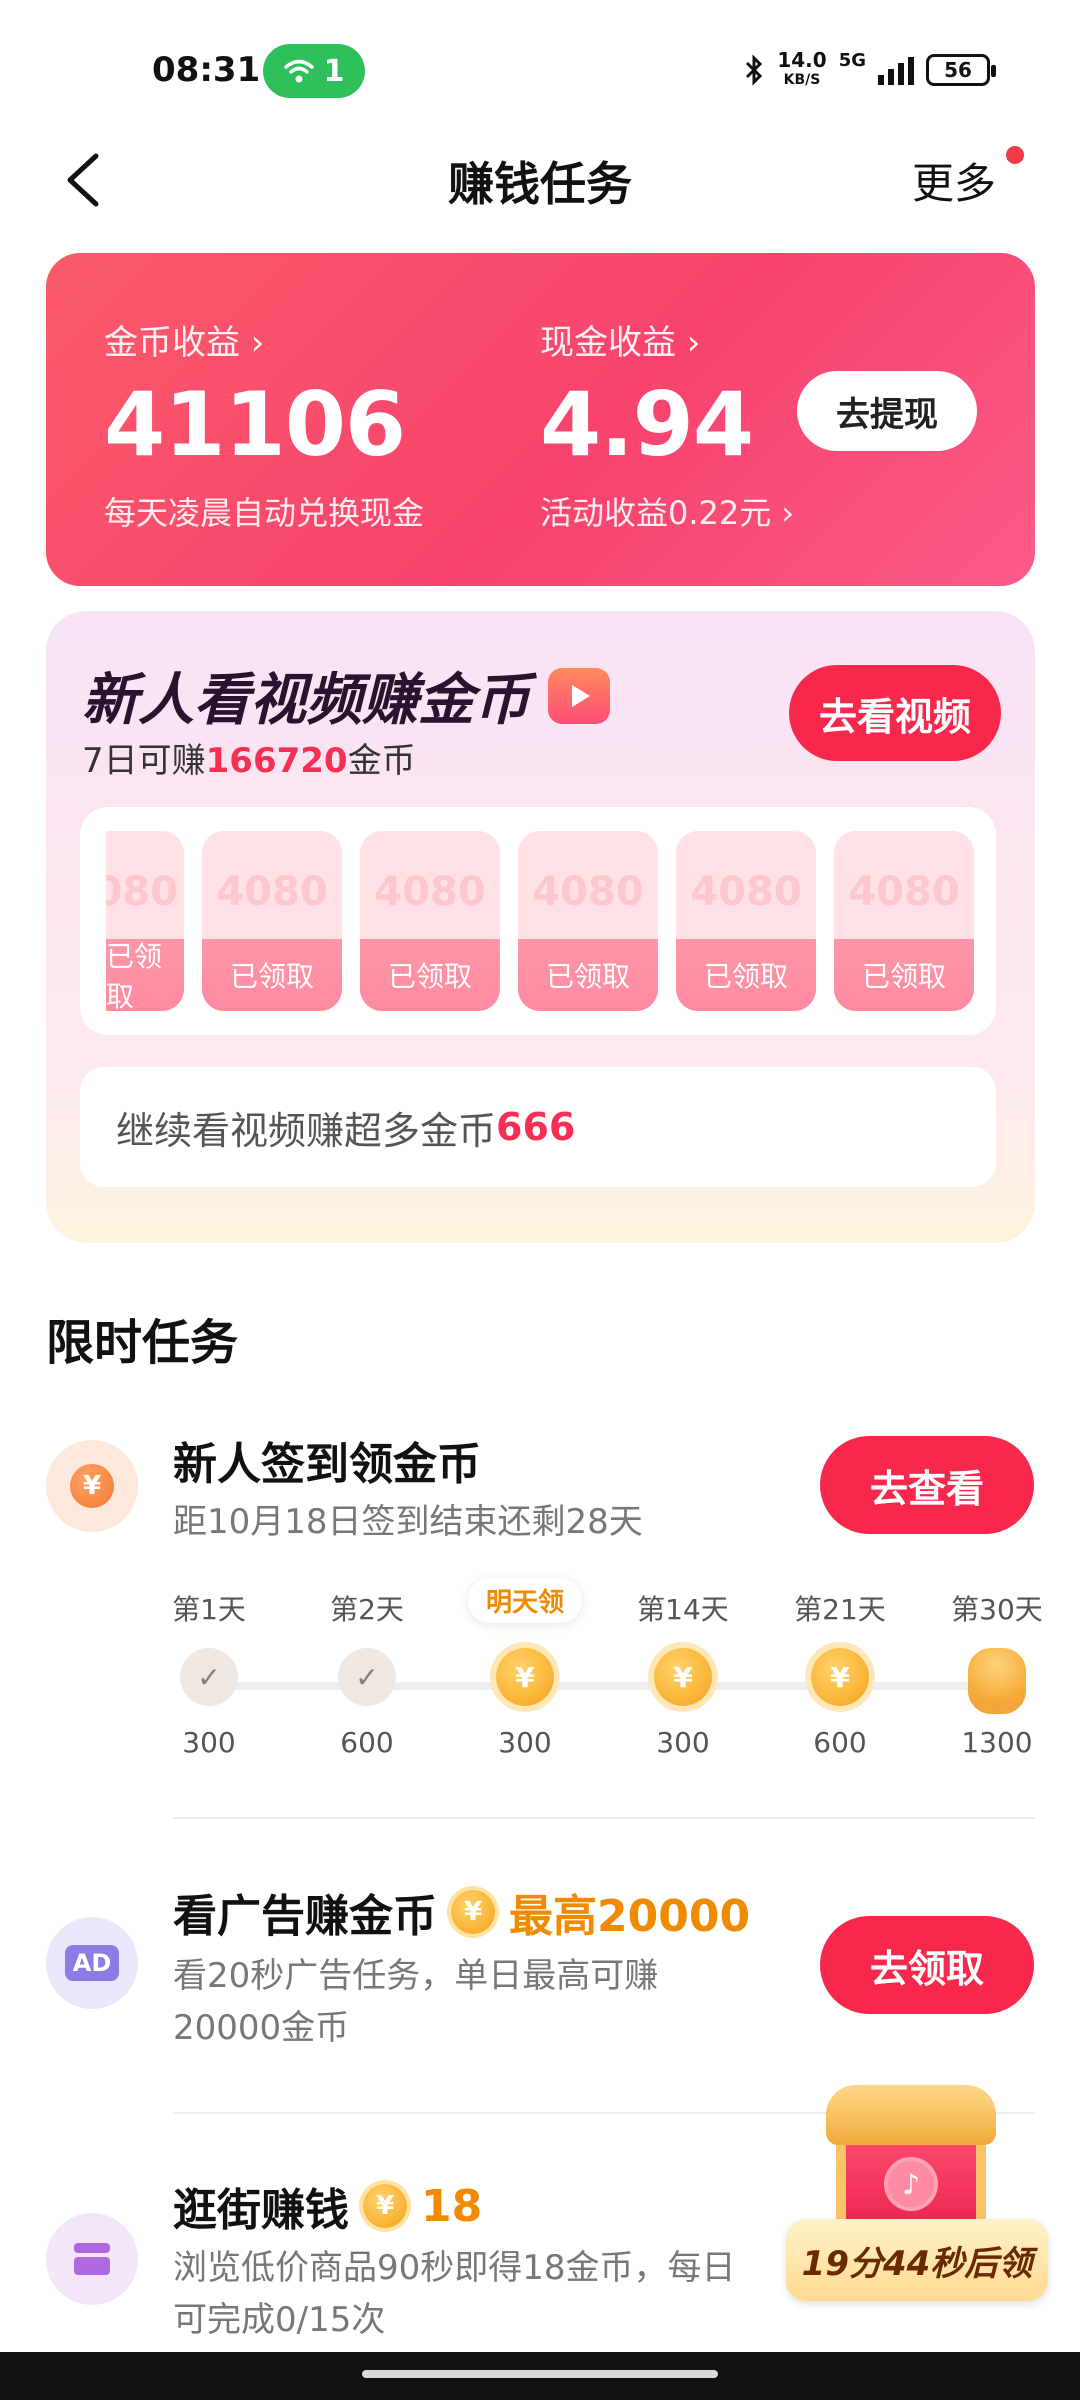 The image size is (1080, 2400). What do you see at coordinates (264, 513) in the screenshot?
I see `coin-earnings-sub: 每天凌晨自动兑换现金` at bounding box center [264, 513].